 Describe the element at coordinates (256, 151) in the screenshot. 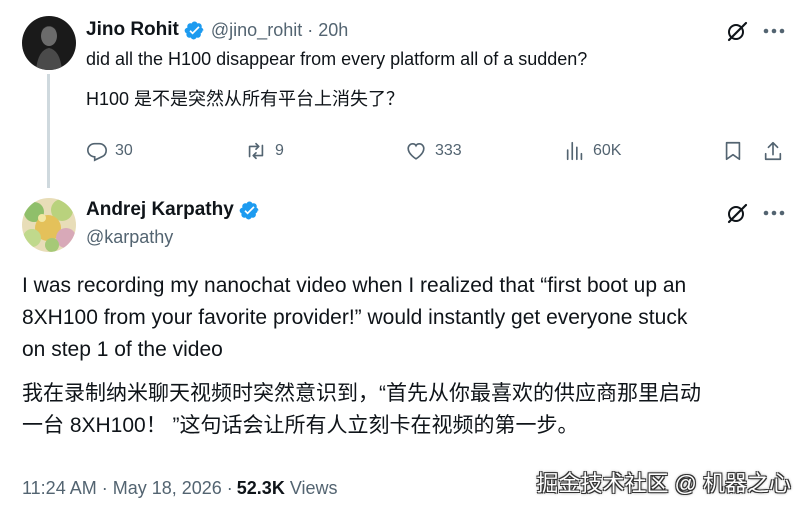

I see `repost-icon` at that location.